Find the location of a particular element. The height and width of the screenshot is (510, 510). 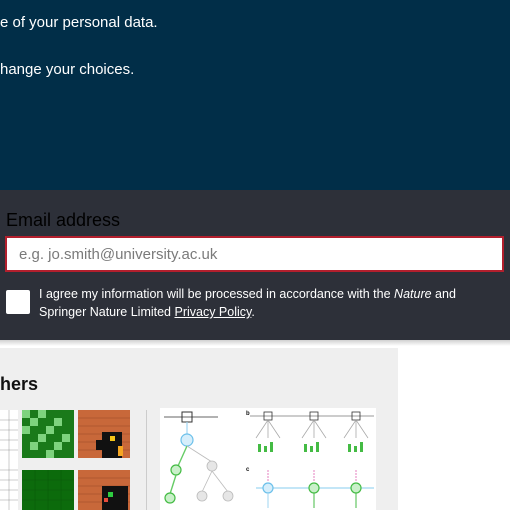

panel-heading: hers is located at coordinates (19, 384).